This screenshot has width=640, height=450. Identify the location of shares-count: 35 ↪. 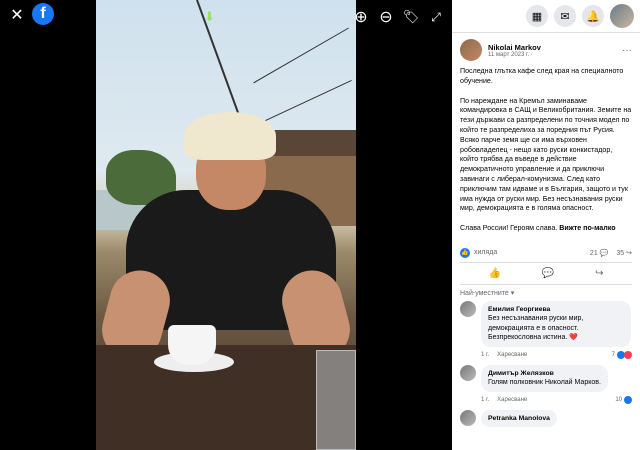
(624, 253).